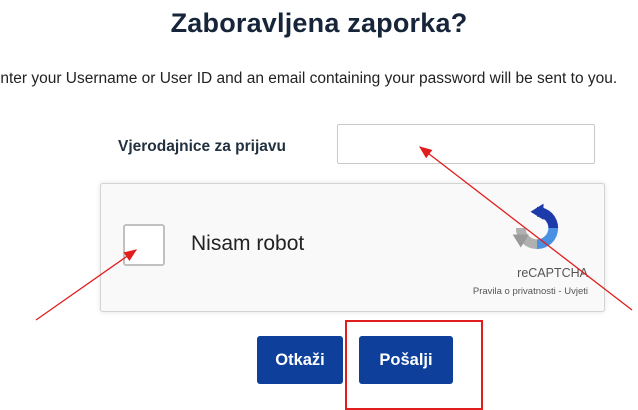 The height and width of the screenshot is (410, 638). I want to click on credentials-label: Vjerodajnice za prijavu, so click(202, 146).